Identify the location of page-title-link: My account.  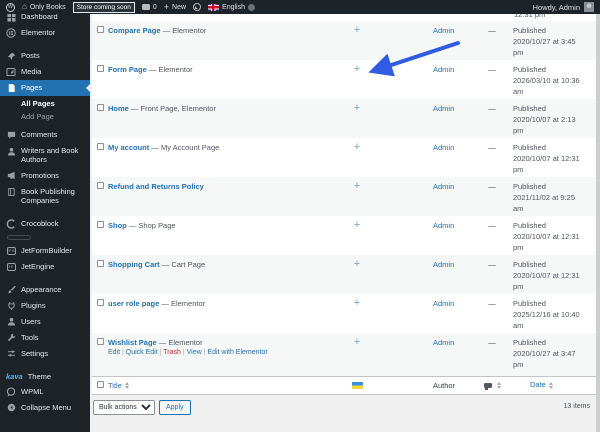
(128, 147).